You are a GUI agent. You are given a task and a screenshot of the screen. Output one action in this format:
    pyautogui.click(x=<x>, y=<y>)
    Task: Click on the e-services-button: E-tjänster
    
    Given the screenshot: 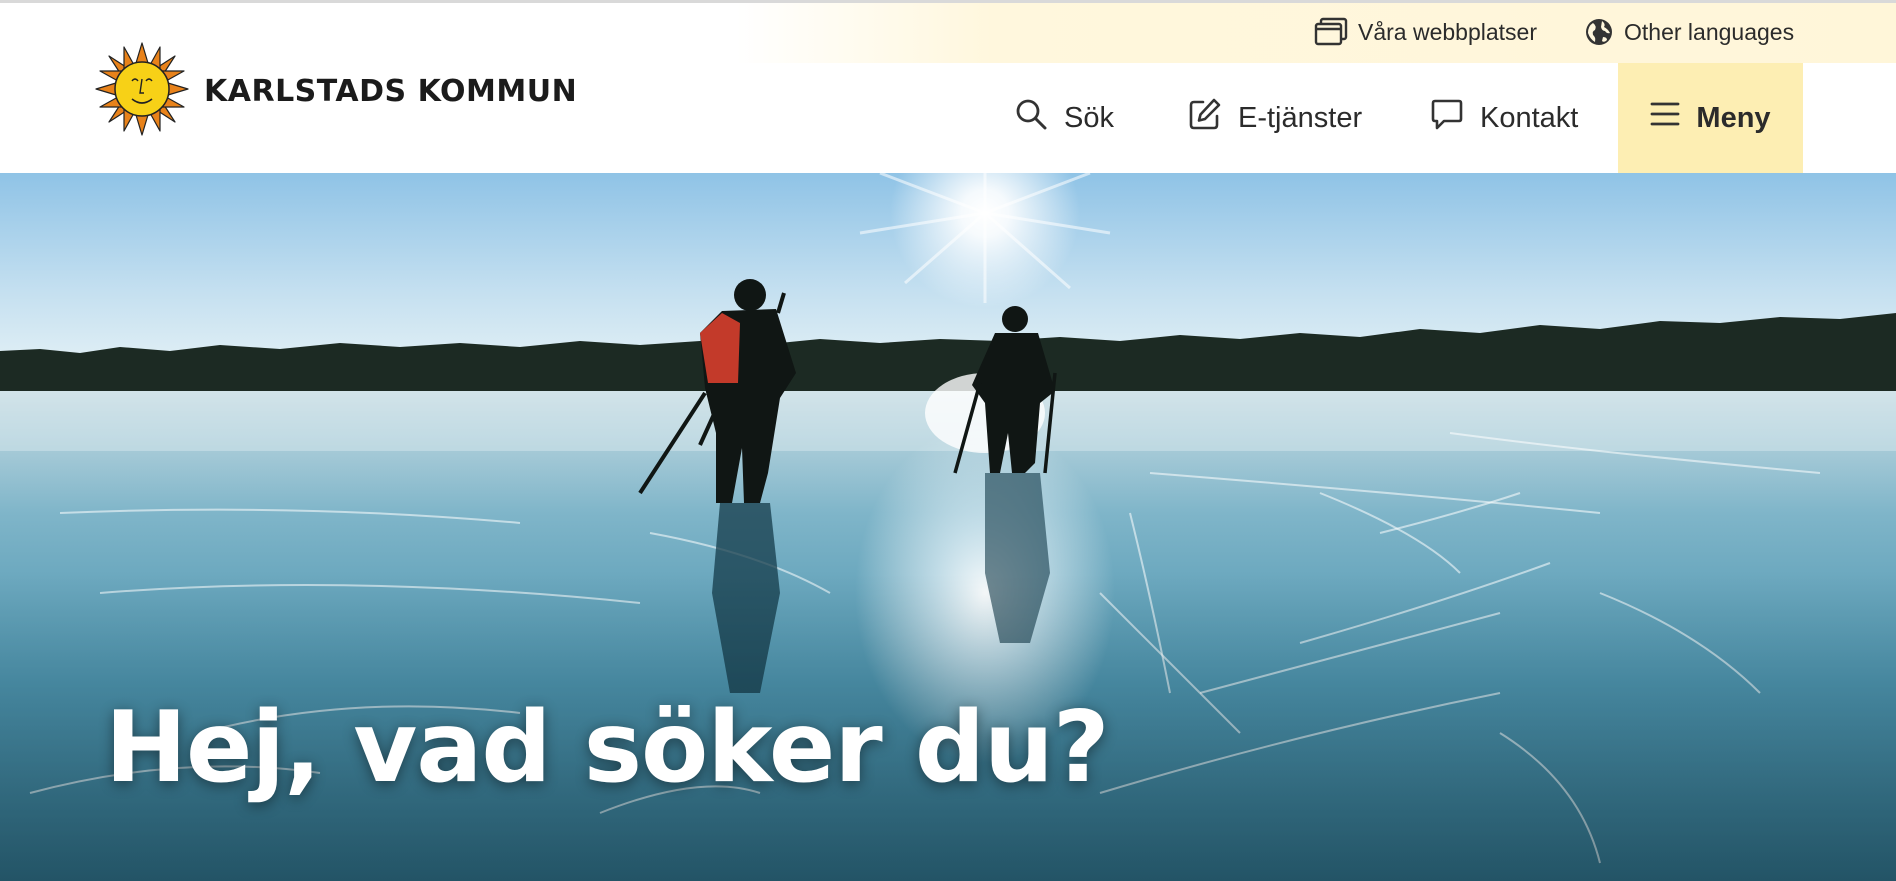 What is the action you would take?
    pyautogui.click(x=1275, y=118)
    